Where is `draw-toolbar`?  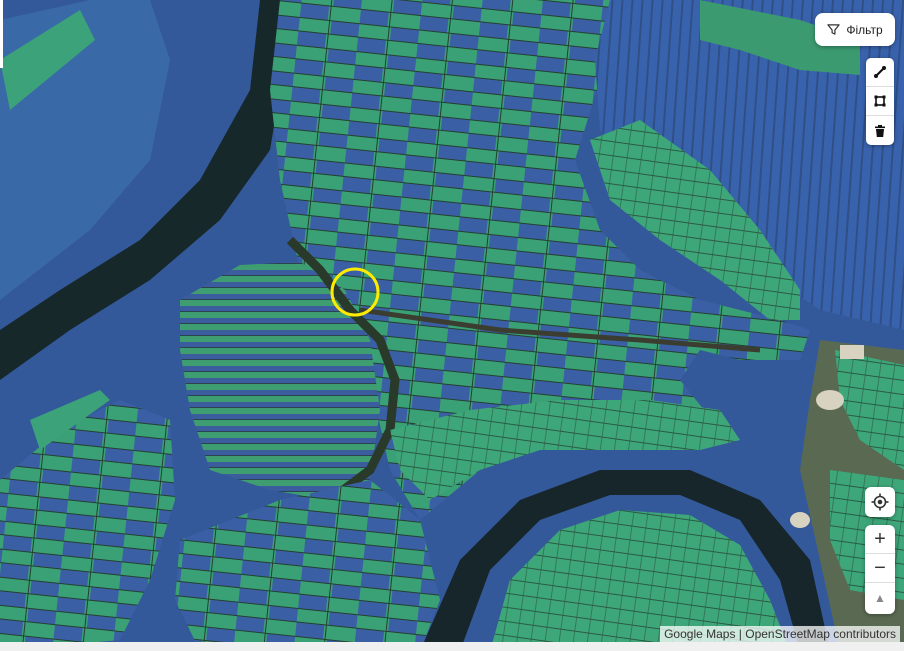 draw-toolbar is located at coordinates (880, 101).